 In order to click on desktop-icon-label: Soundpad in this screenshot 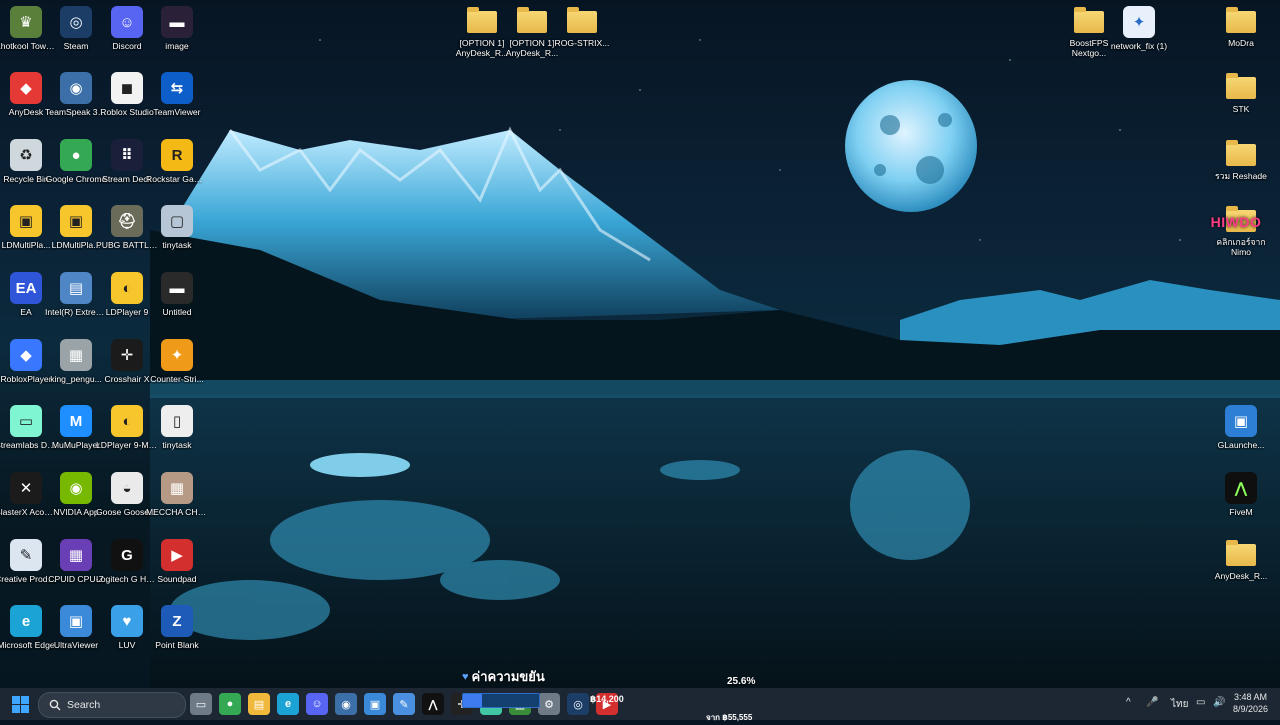, I will do `click(177, 579)`.